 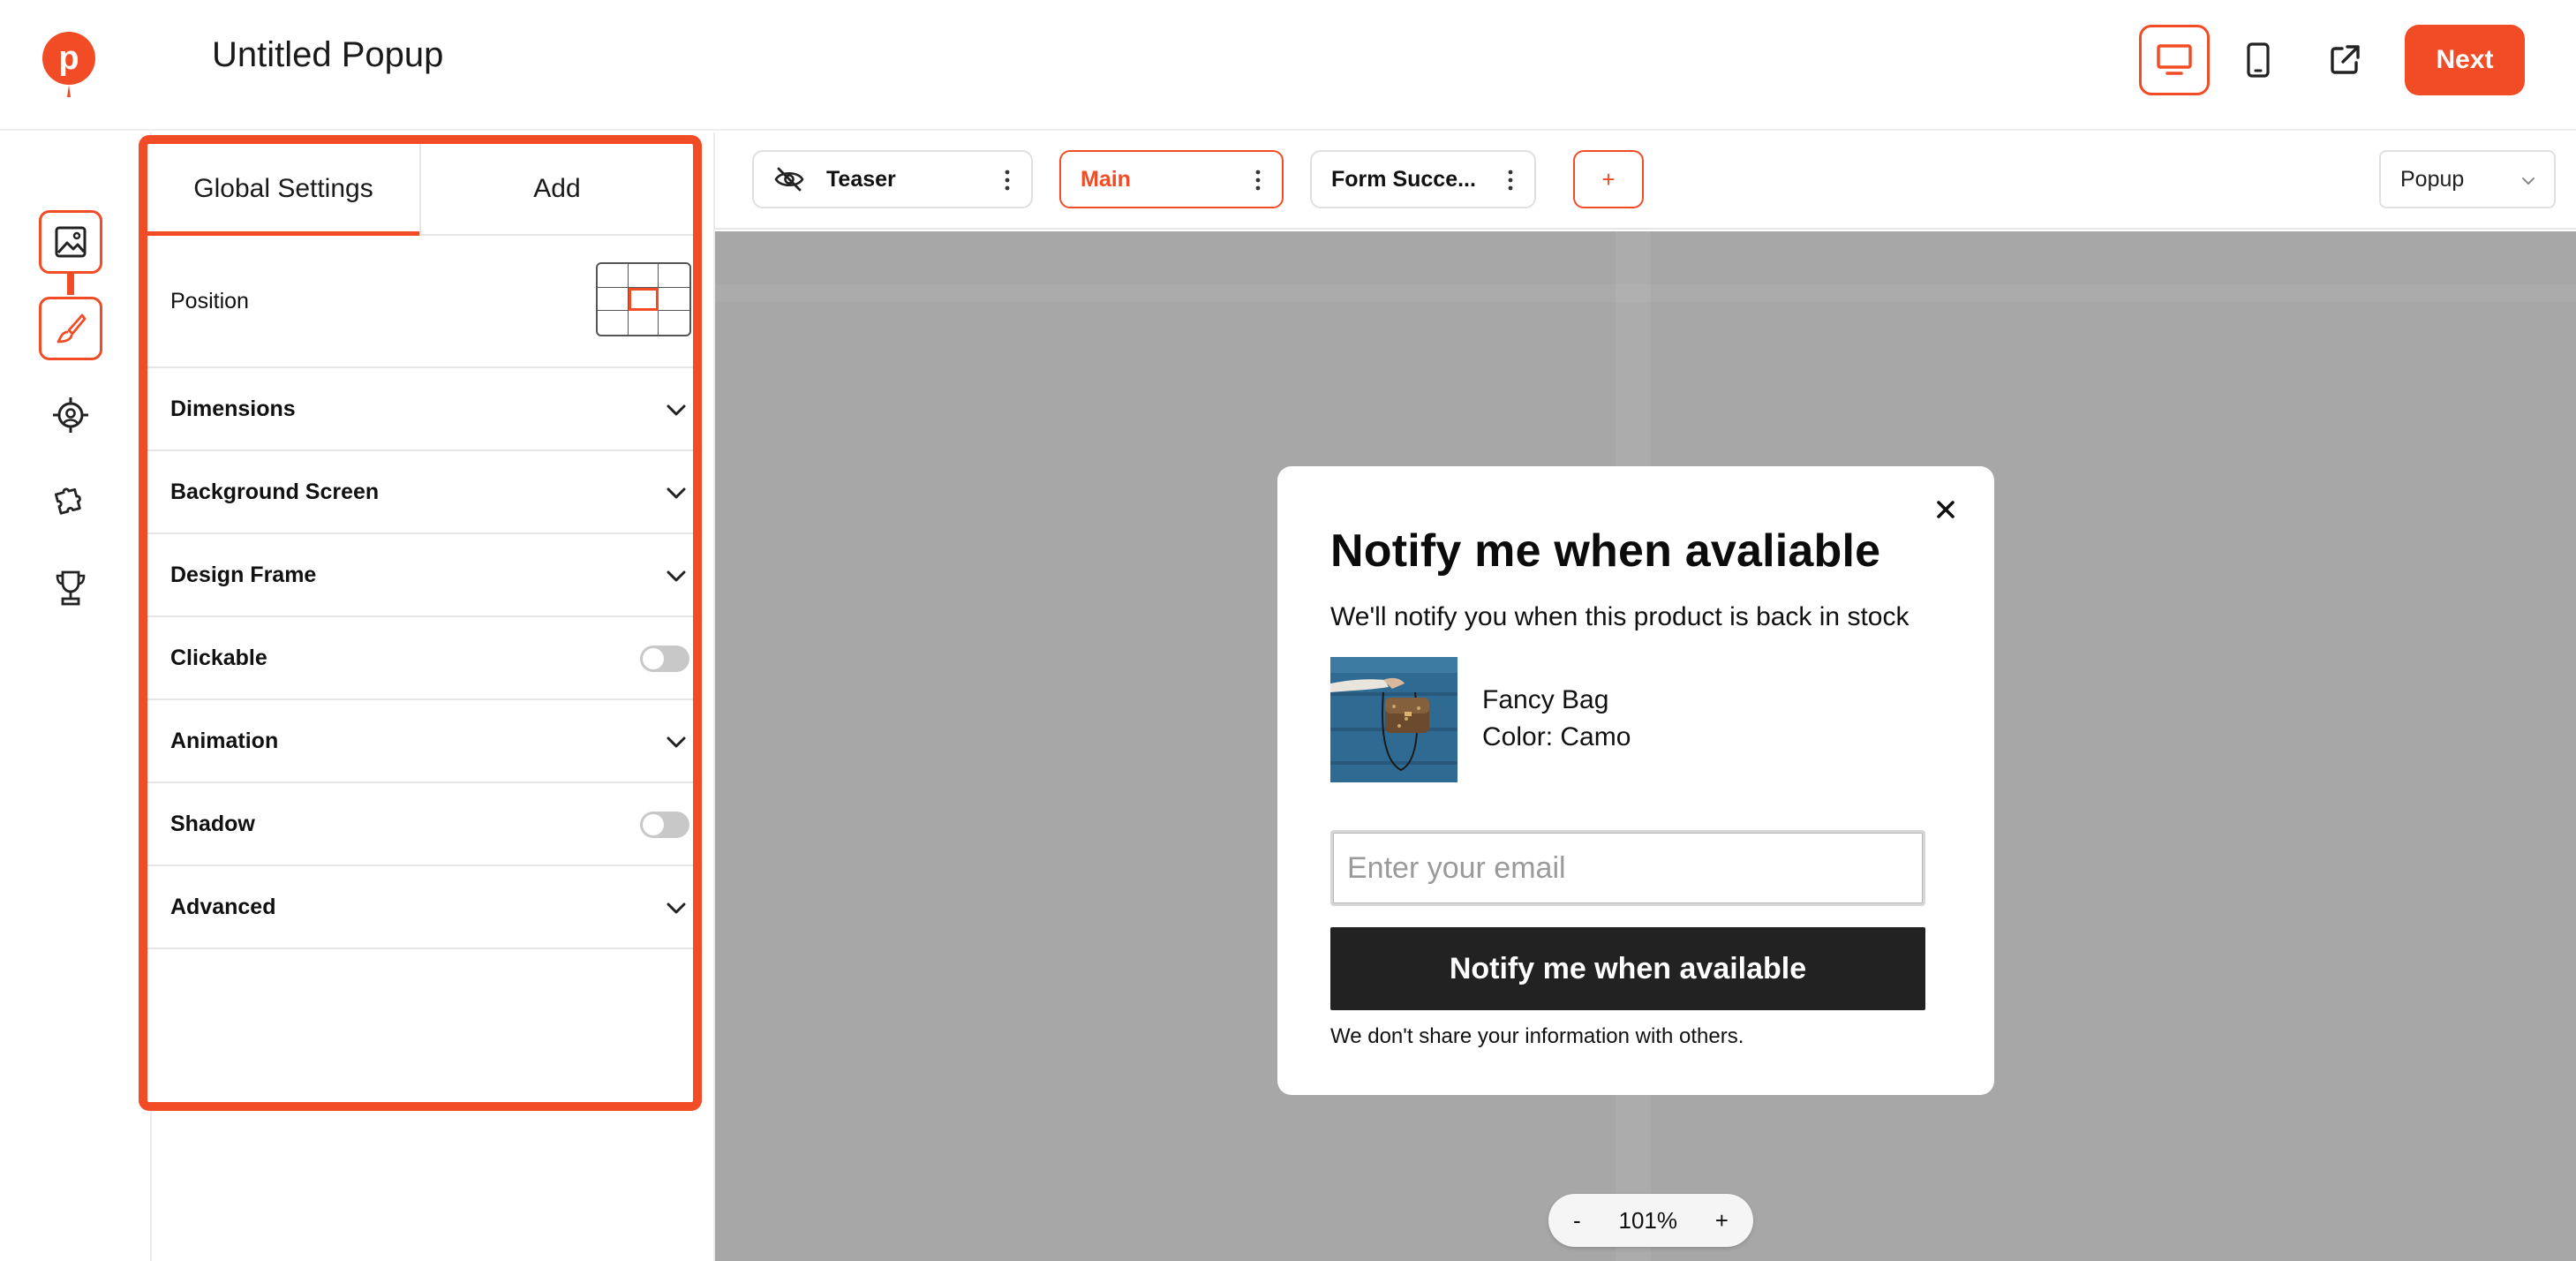 What do you see at coordinates (1605, 551) in the screenshot?
I see `popup-title: Notify me when avaliable` at bounding box center [1605, 551].